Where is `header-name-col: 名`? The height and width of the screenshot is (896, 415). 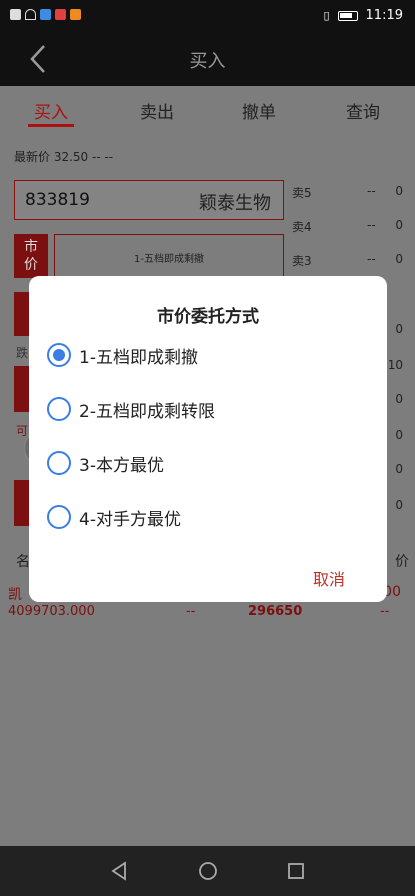 header-name-col: 名 is located at coordinates (23, 562).